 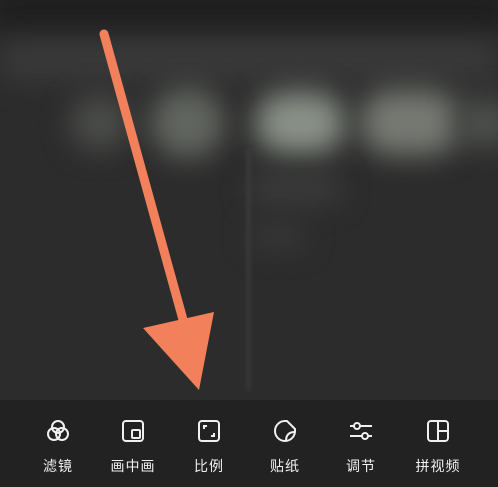 What do you see at coordinates (438, 467) in the screenshot?
I see `split-video-label: 拼视频` at bounding box center [438, 467].